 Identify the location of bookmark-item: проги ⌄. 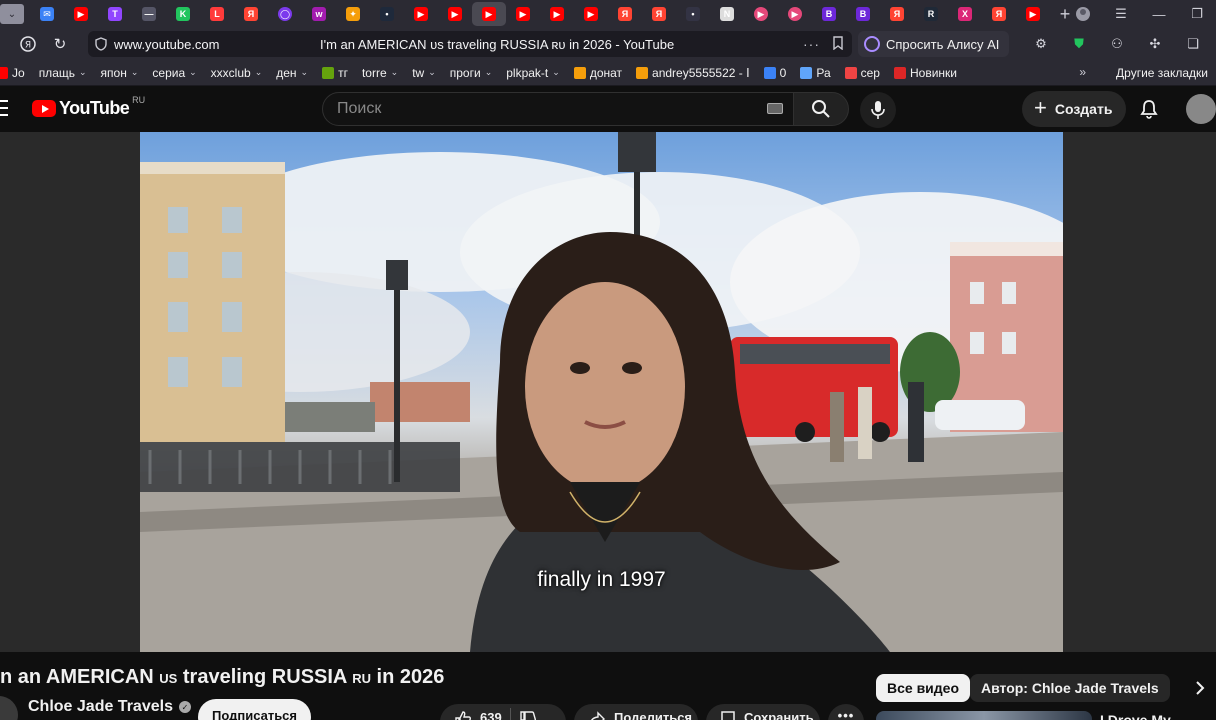
(471, 73).